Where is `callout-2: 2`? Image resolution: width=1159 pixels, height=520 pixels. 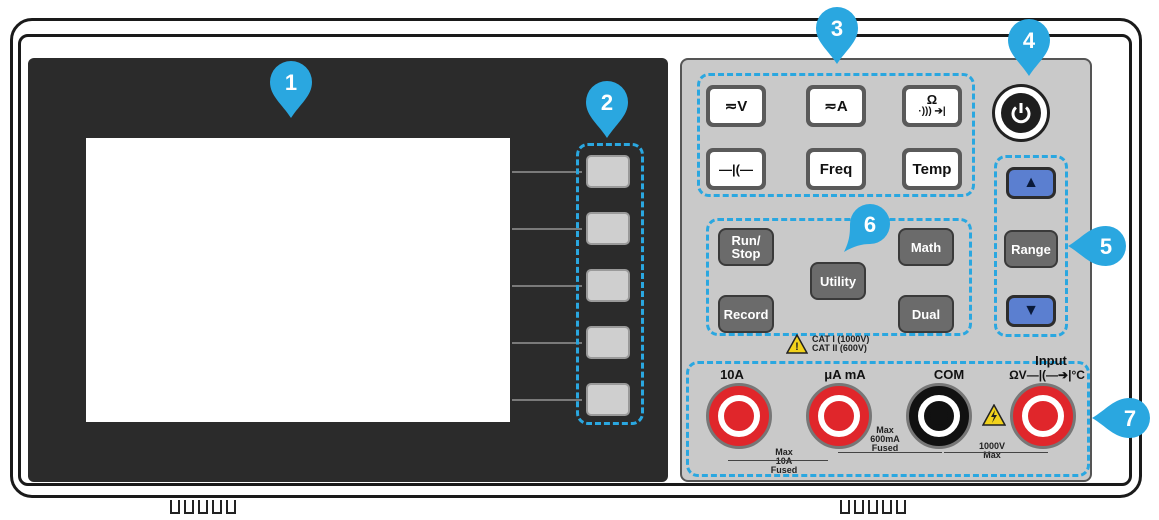 callout-2: 2 is located at coordinates (607, 112).